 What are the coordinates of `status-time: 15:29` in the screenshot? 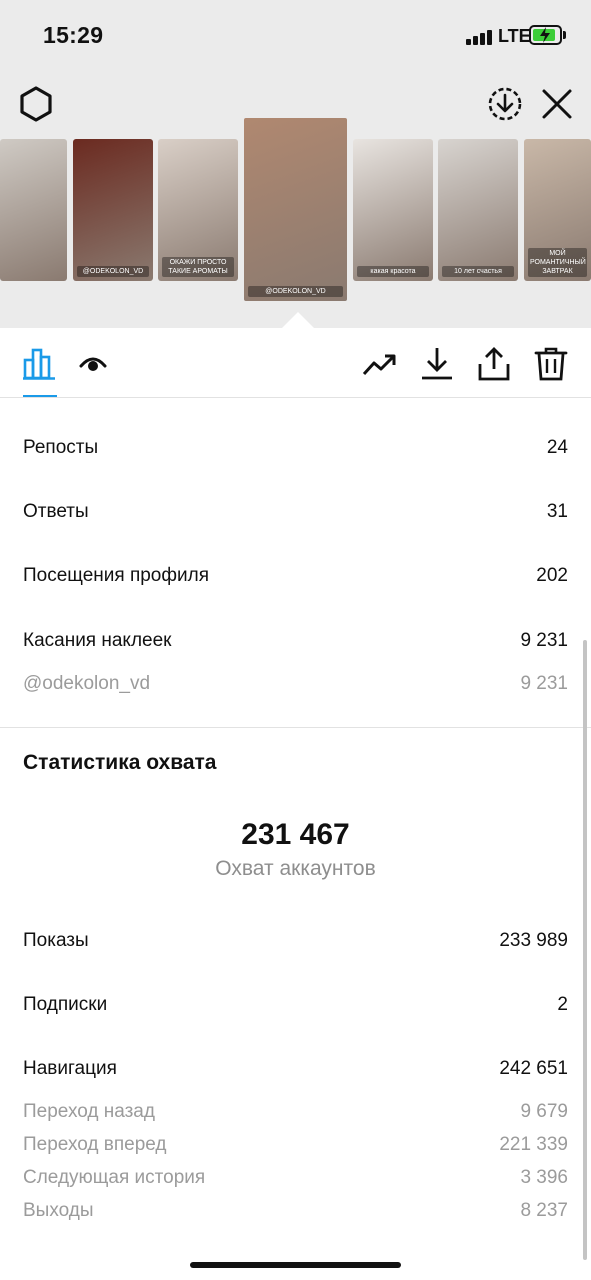 It's located at (73, 35).